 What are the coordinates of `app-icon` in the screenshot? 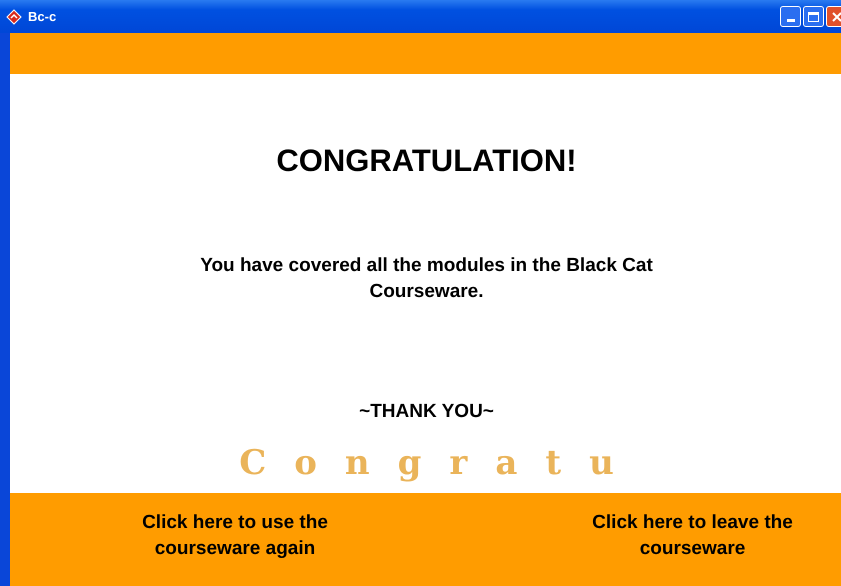 It's located at (14, 16).